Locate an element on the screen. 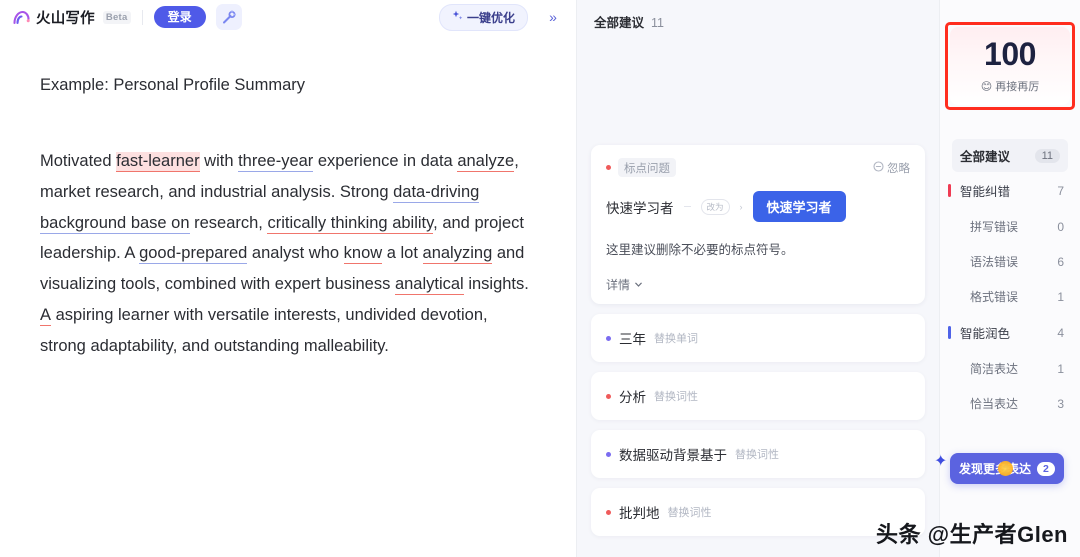  flagged-span-9: critically thinking ability is located at coordinates (350, 223).